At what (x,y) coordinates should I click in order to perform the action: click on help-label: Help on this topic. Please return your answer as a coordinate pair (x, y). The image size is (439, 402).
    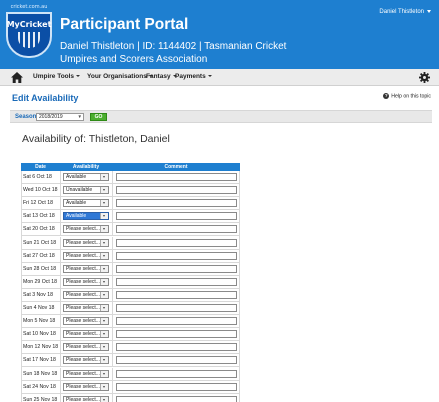
    Looking at the image, I should click on (411, 96).